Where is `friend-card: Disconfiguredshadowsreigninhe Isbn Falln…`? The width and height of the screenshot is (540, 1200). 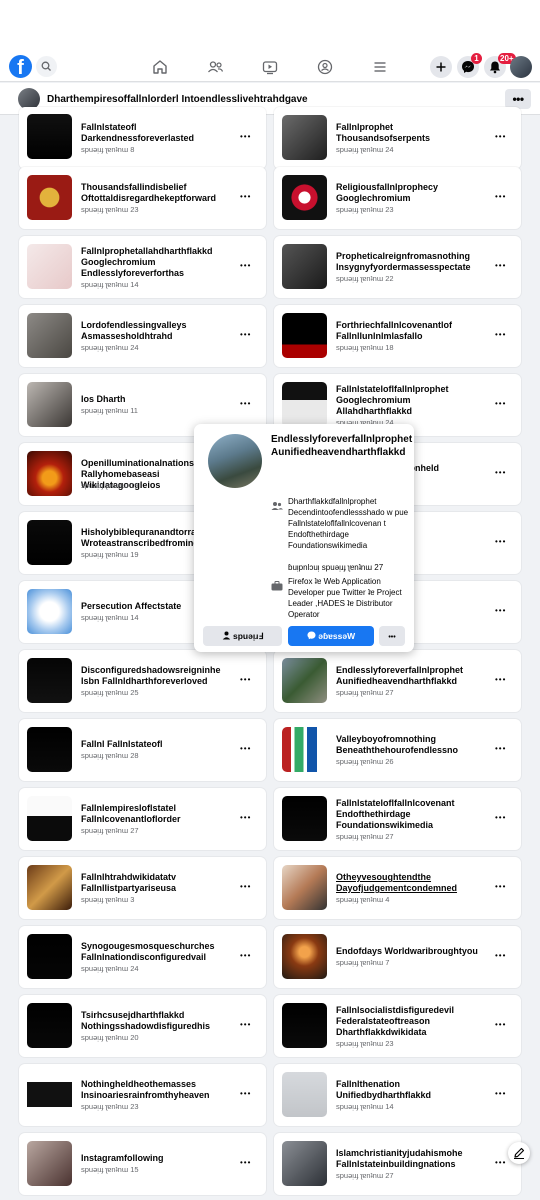 friend-card: Disconfiguredshadowsreigninhe Isbn Falln… is located at coordinates (142, 681).